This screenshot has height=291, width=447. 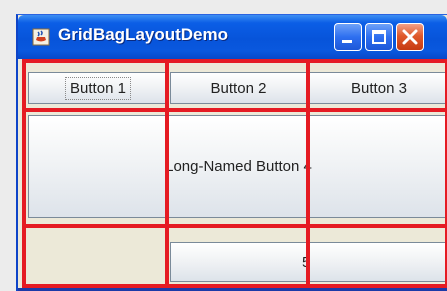 I want to click on button-2: Button 2, so click(x=238, y=88).